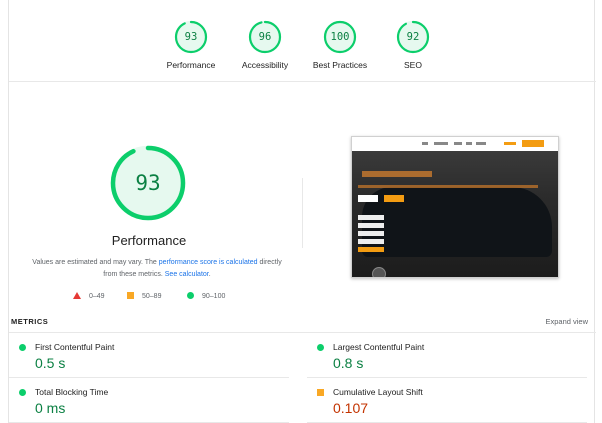  I want to click on gauge-ring: 100, so click(340, 37).